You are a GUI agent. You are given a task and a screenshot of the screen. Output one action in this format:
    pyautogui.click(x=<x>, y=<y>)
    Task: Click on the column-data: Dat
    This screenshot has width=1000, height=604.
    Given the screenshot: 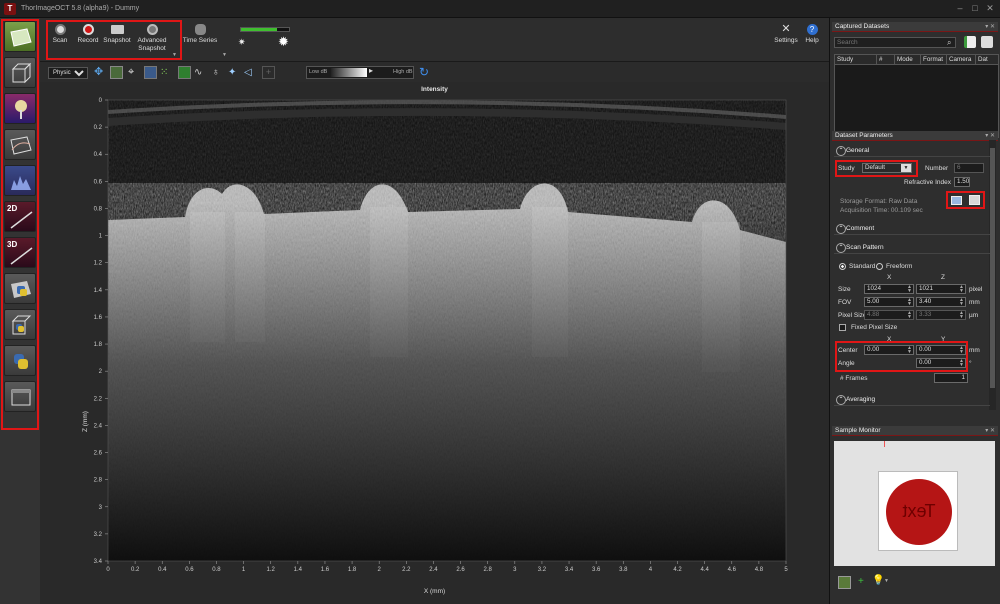 What is the action you would take?
    pyautogui.click(x=987, y=59)
    